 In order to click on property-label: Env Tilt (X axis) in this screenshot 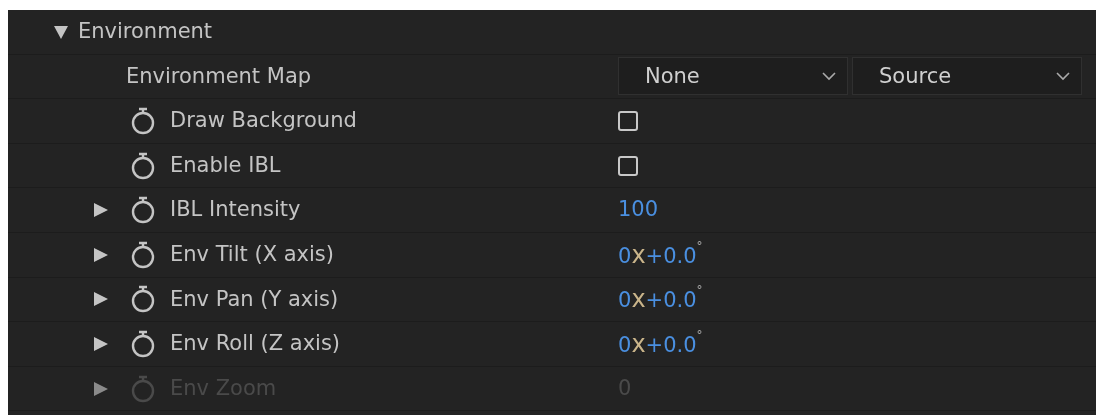, I will do `click(252, 254)`.